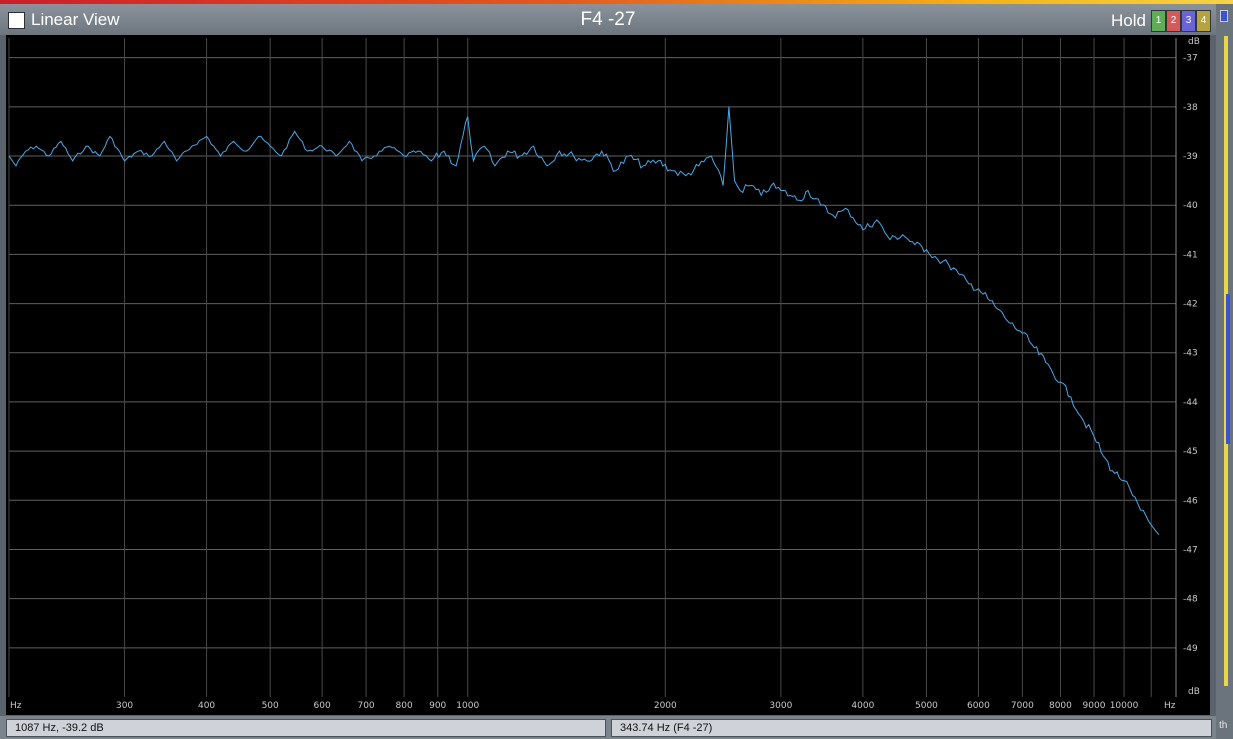 This screenshot has height=739, width=1233. Describe the element at coordinates (270, 706) in the screenshot. I see `x-tick-label: 500` at that location.